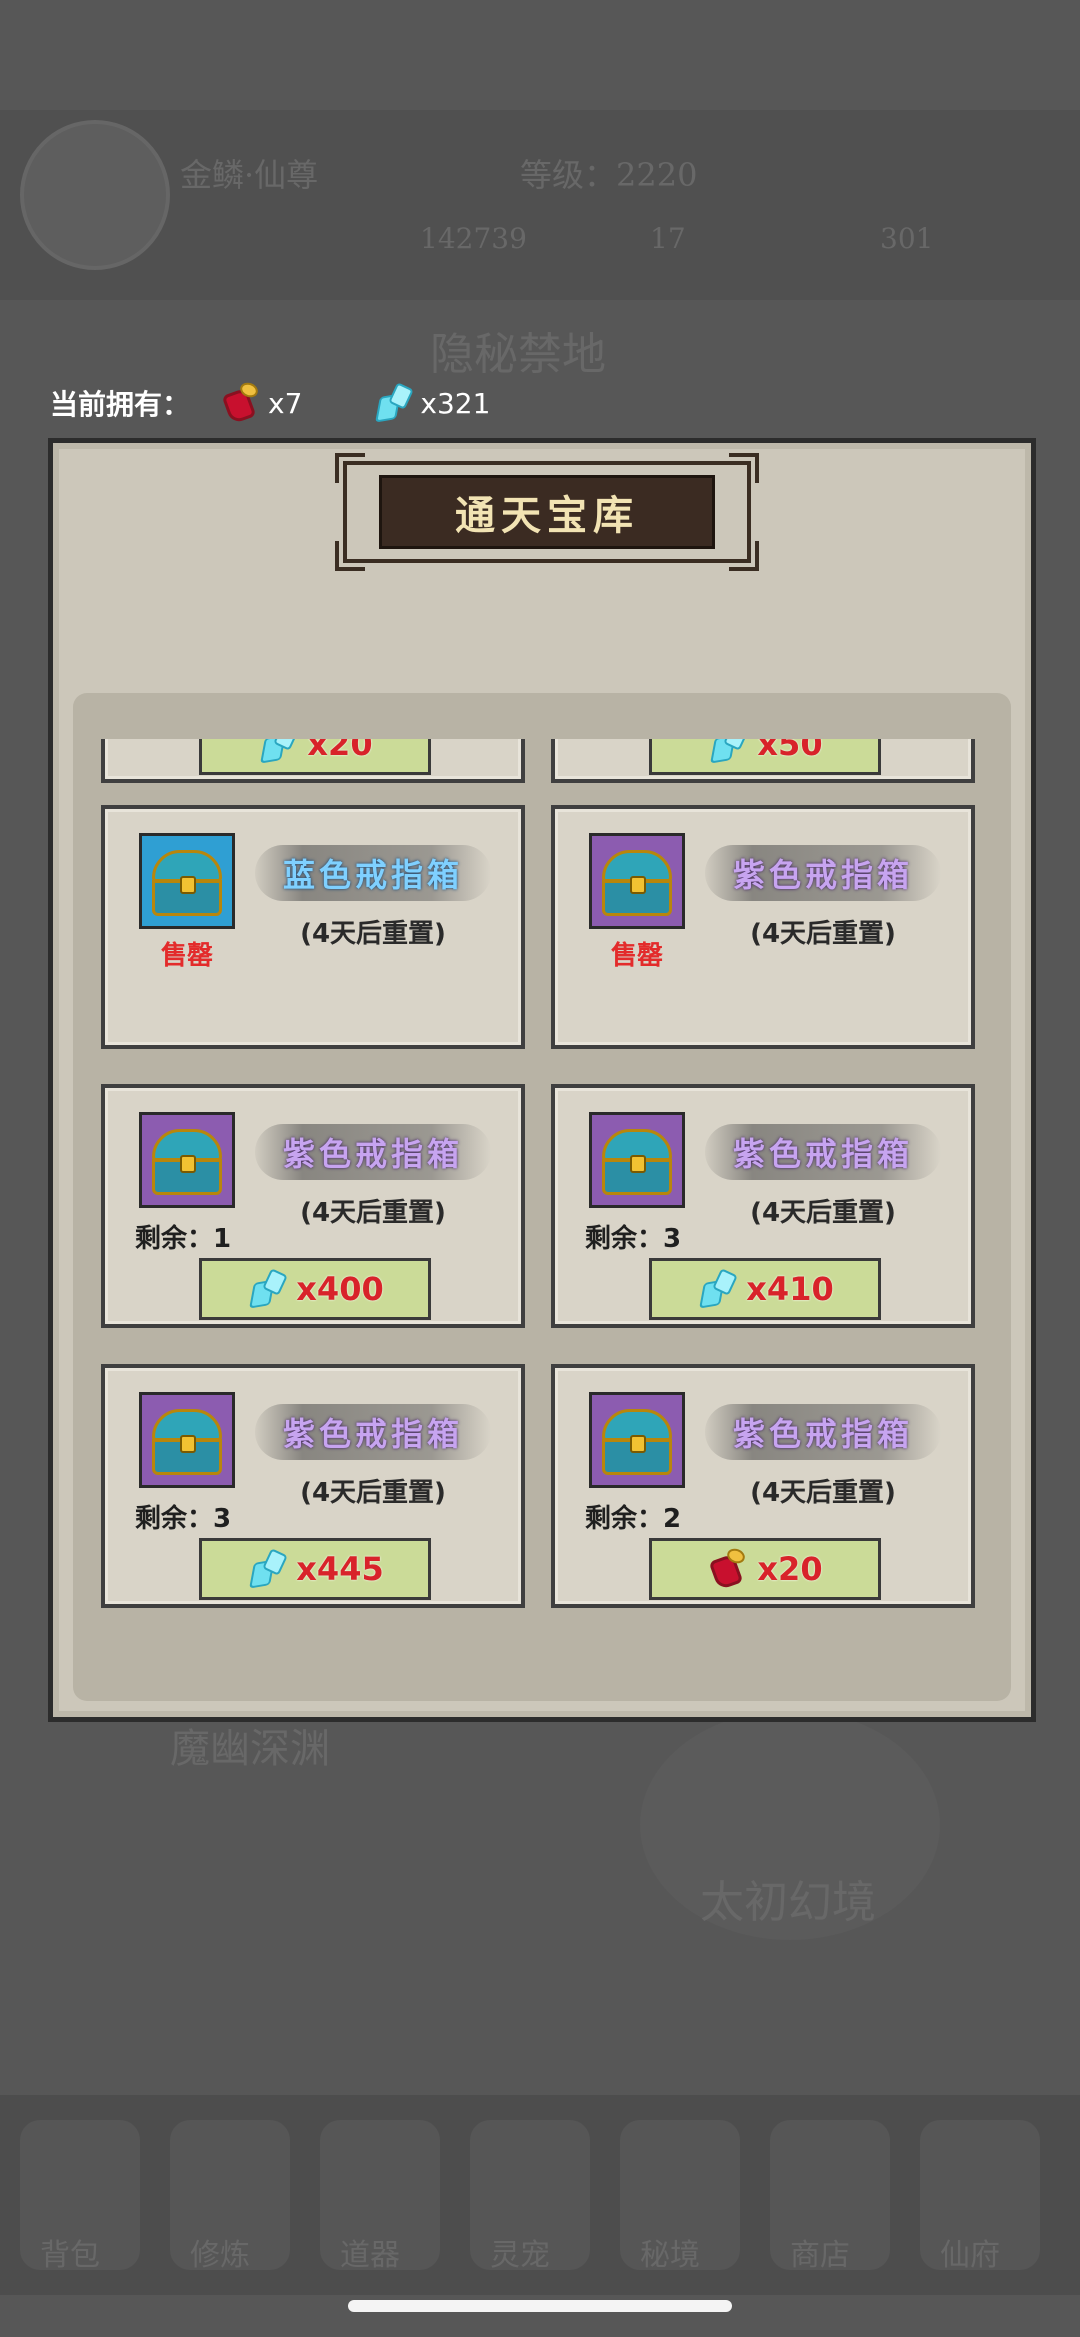  I want to click on shop-item-card: 紫色戒指箱 (4天后重置) 售罄, so click(763, 927).